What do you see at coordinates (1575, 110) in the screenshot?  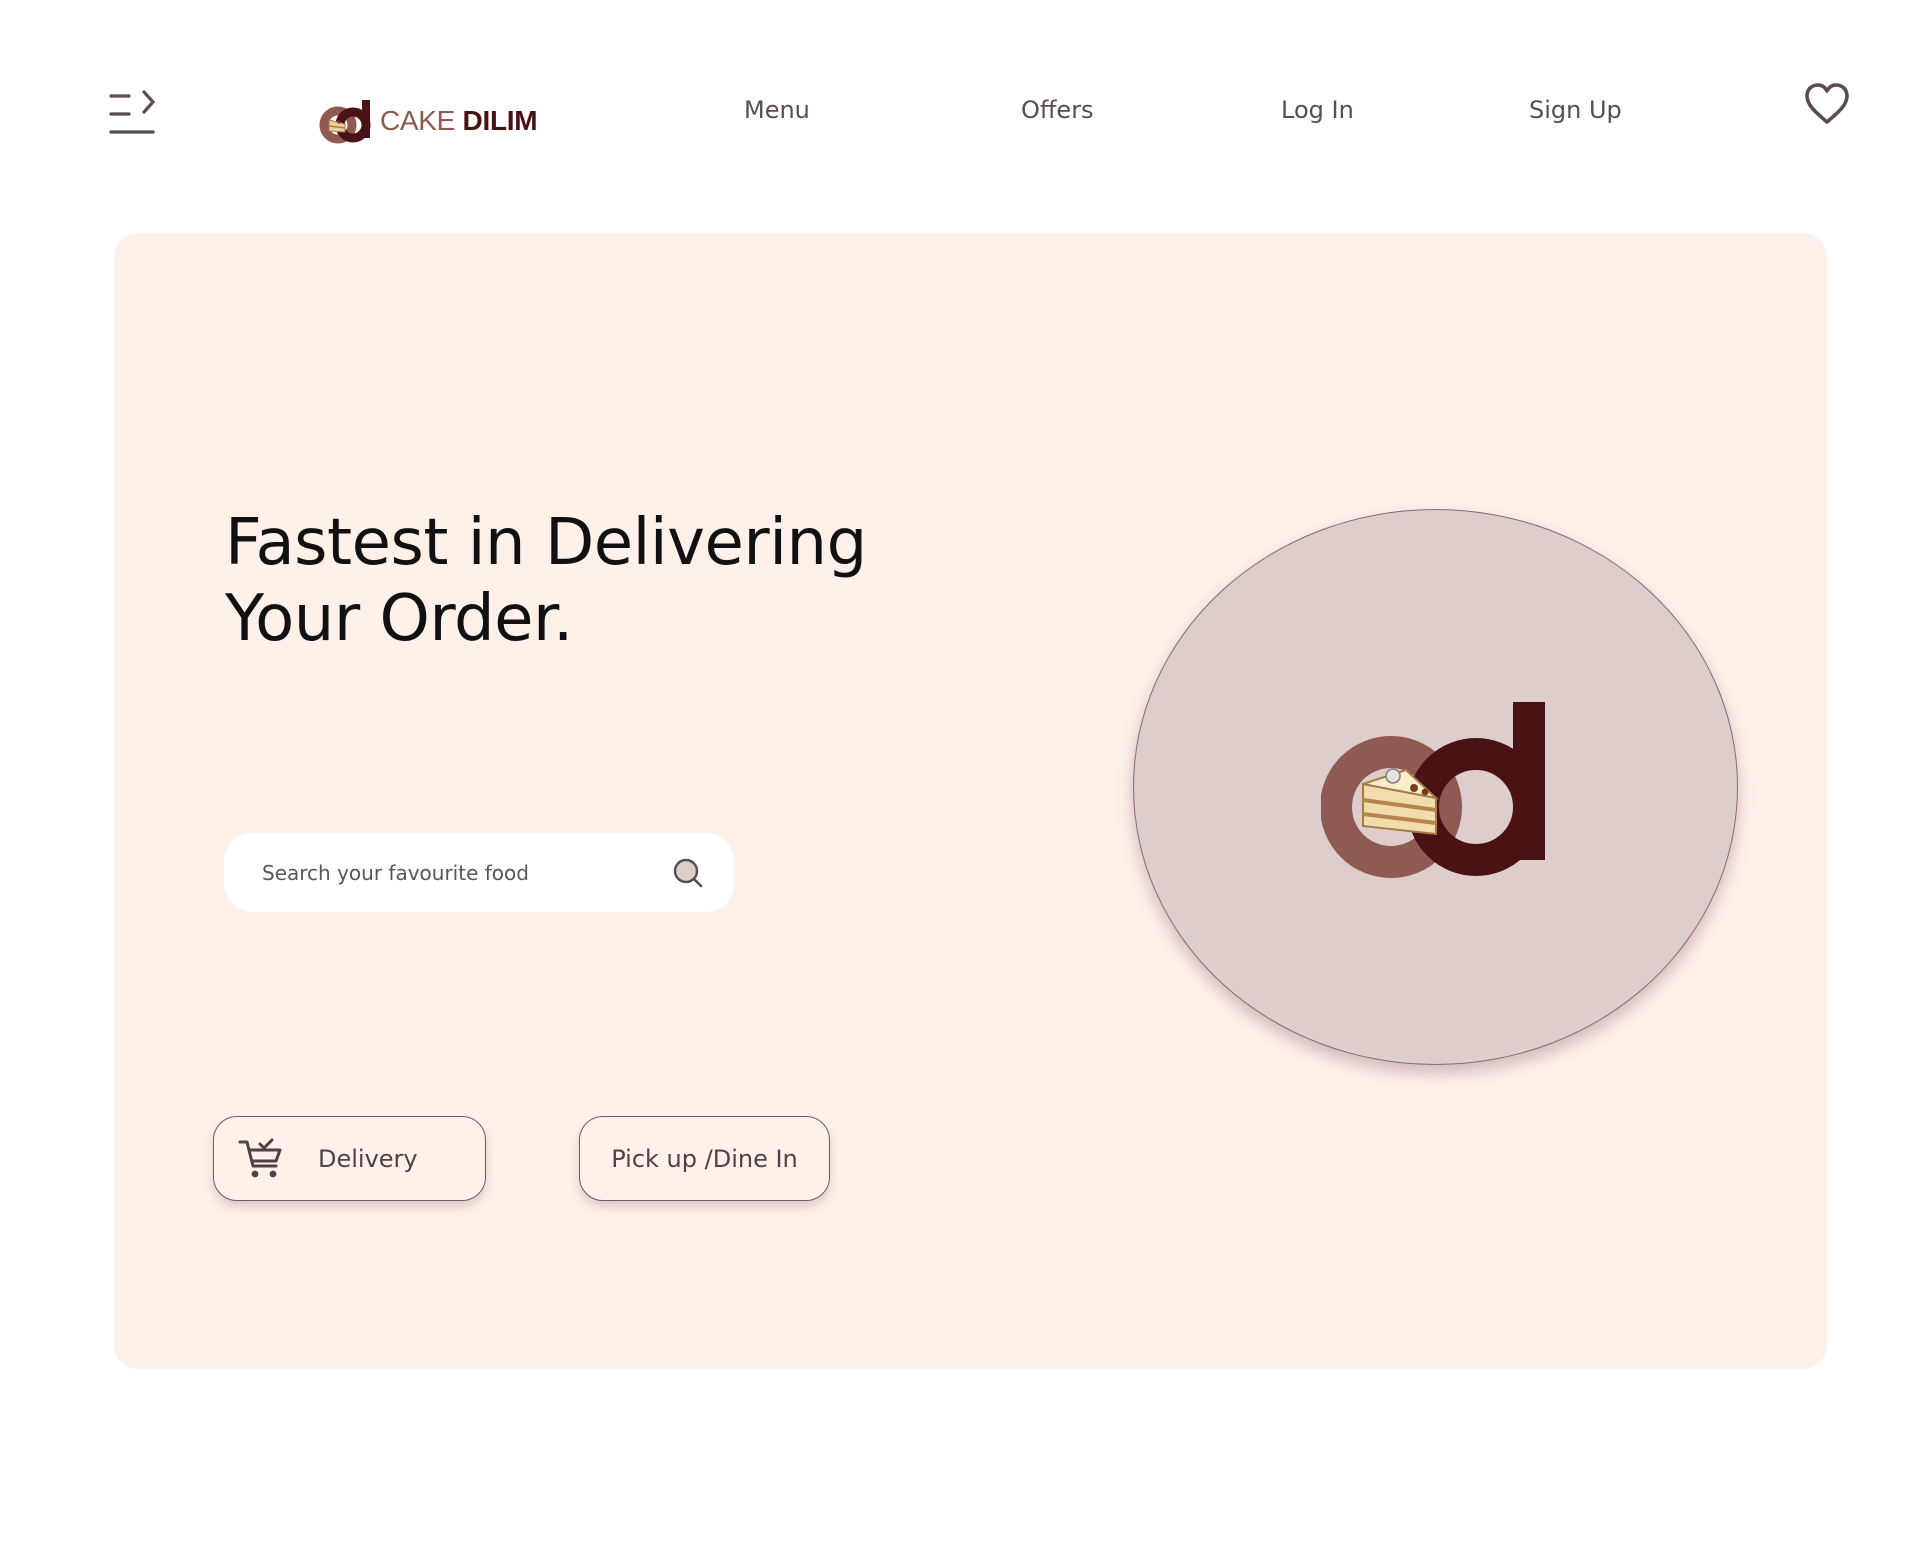 I see `nav-signup-link: Sign Up` at bounding box center [1575, 110].